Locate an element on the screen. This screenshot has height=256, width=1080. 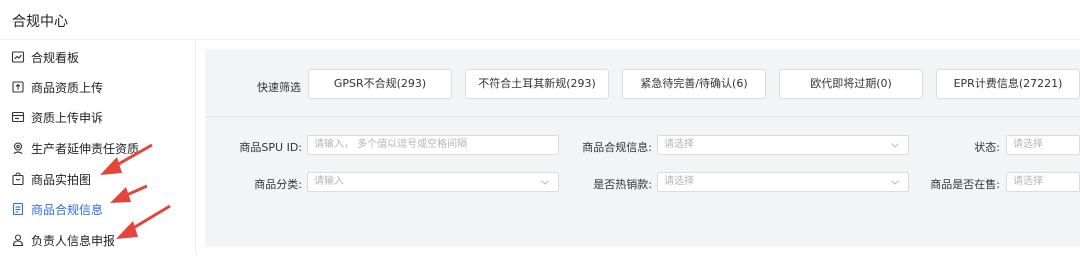
hot-sale-select: 请选择 is located at coordinates (783, 182).